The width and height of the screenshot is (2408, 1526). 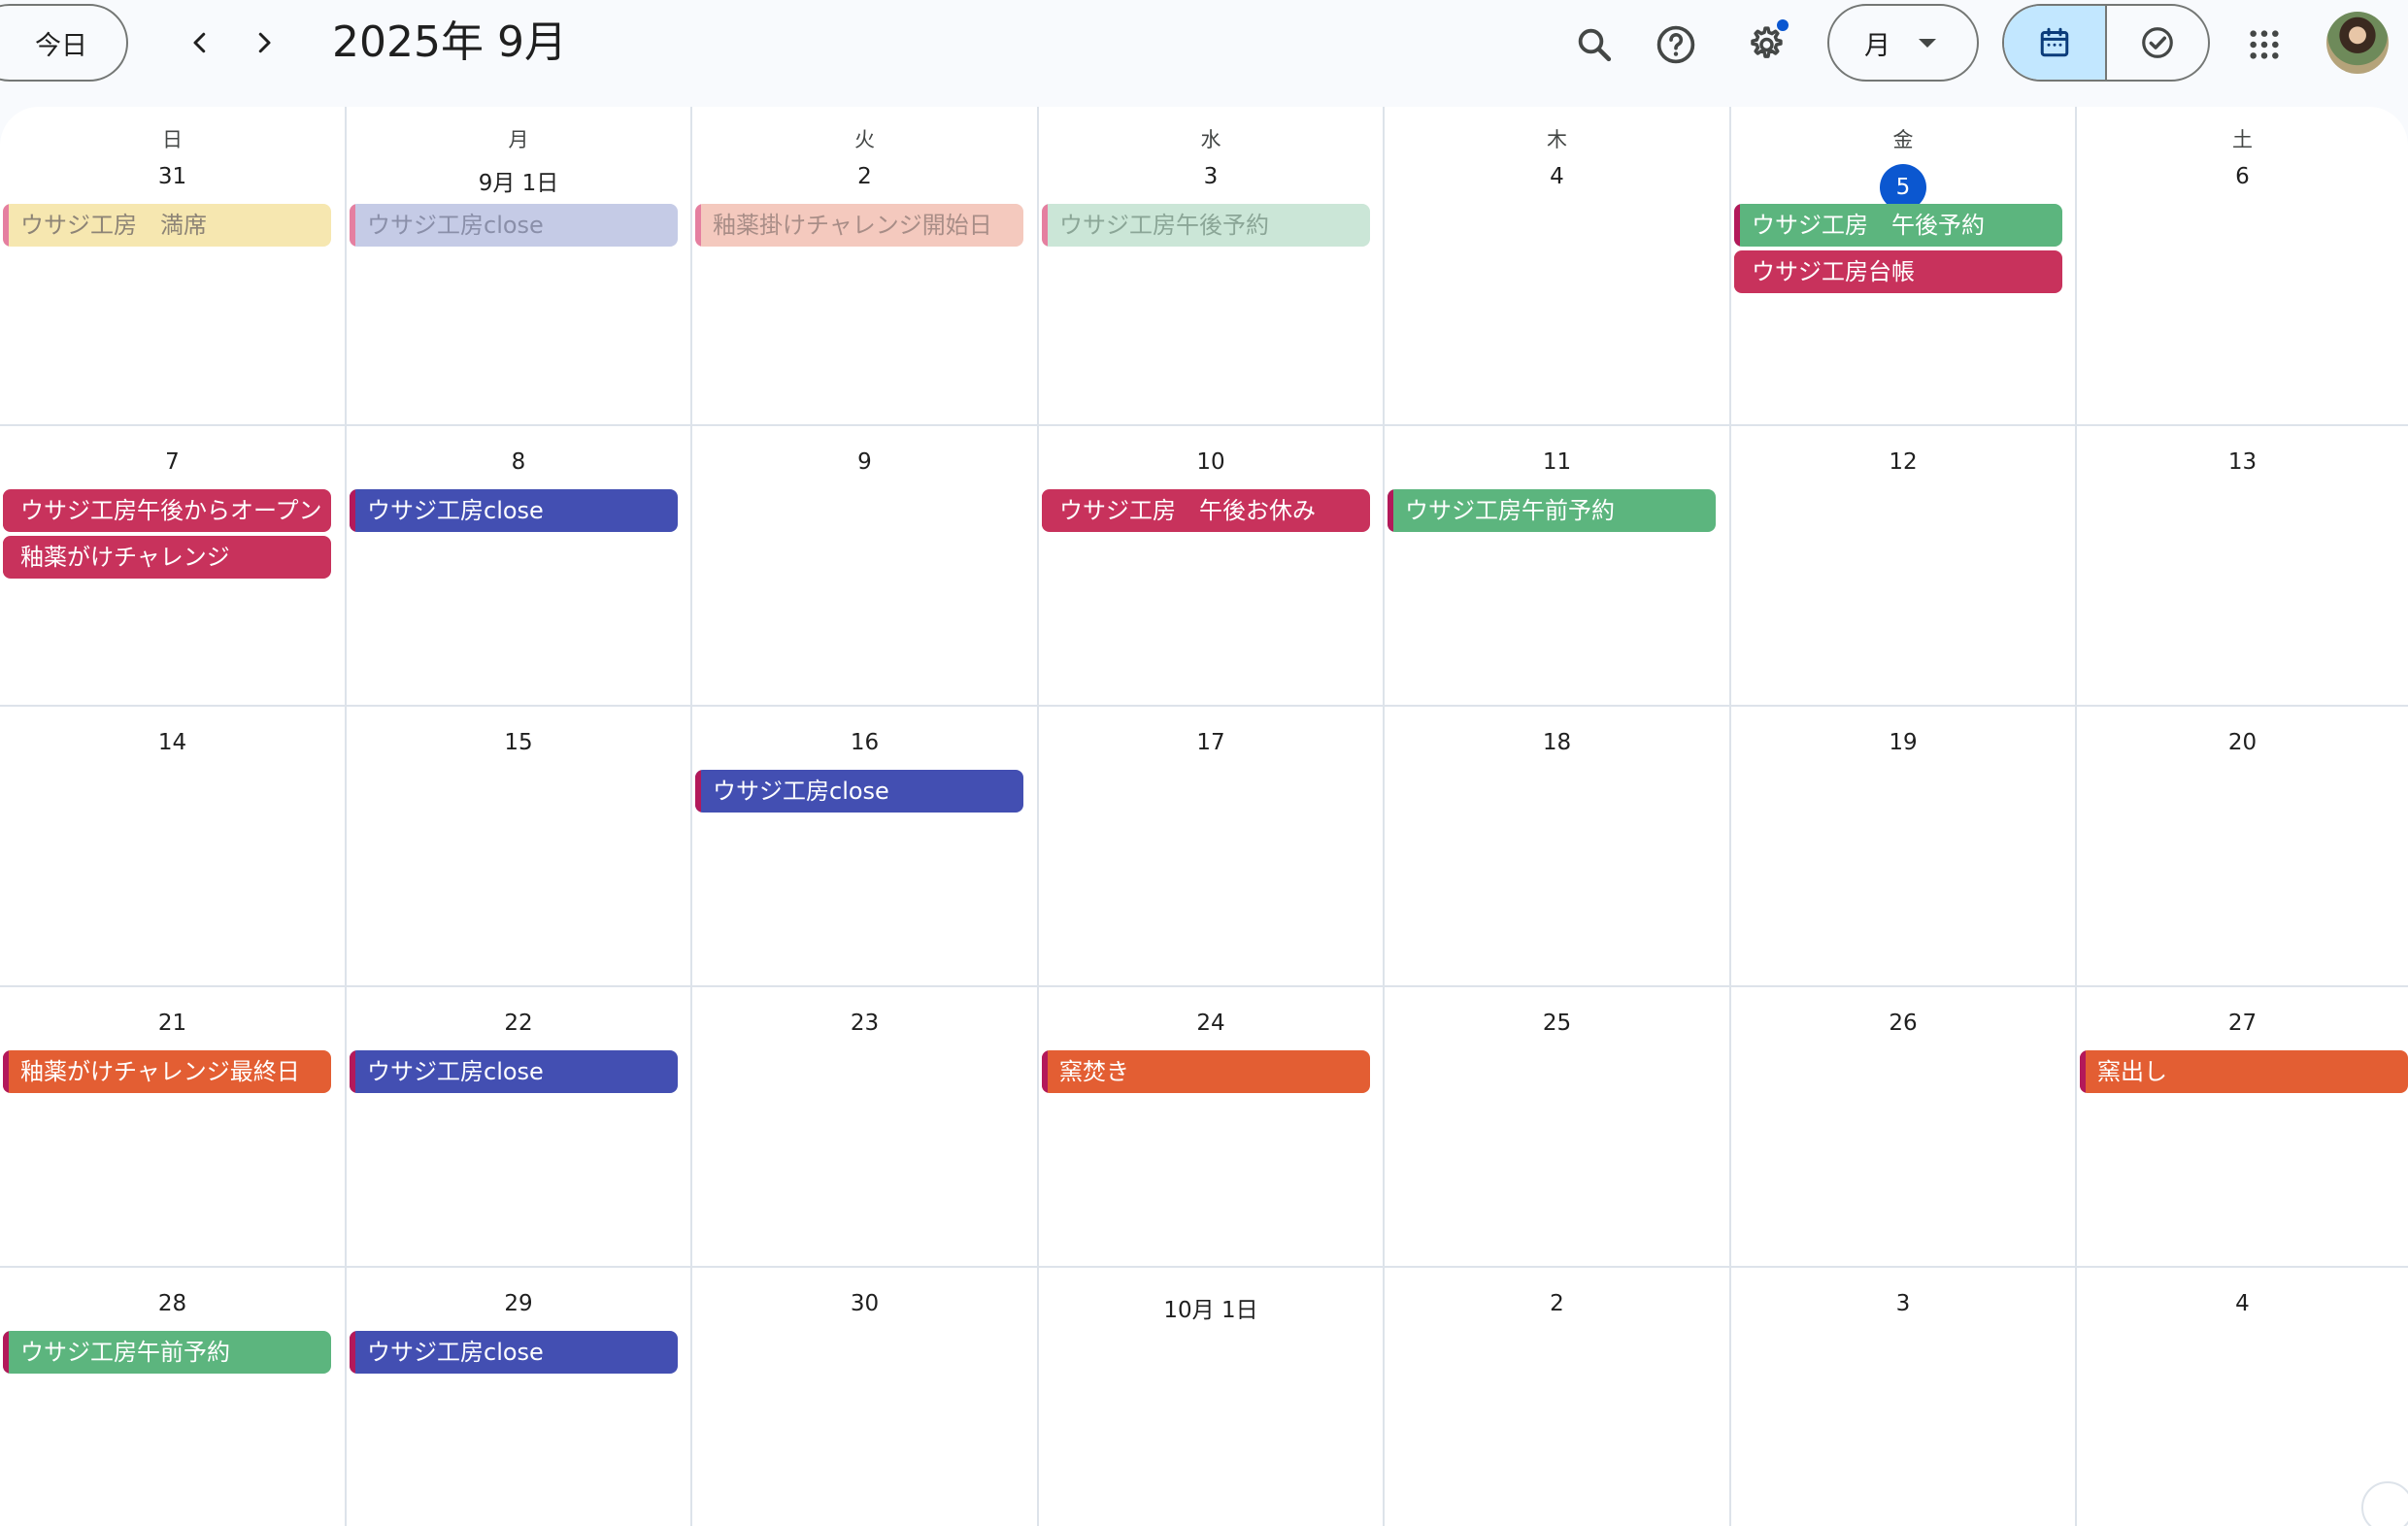 I want to click on day-cell: 15, so click(x=519, y=846).